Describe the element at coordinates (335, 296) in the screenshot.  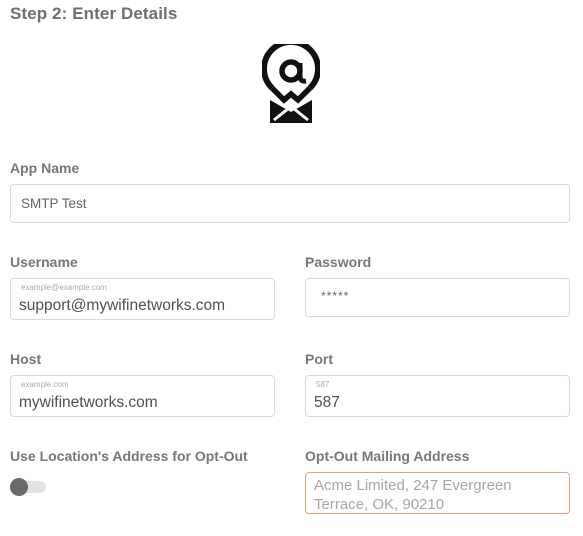
I see `password-value: *****` at that location.